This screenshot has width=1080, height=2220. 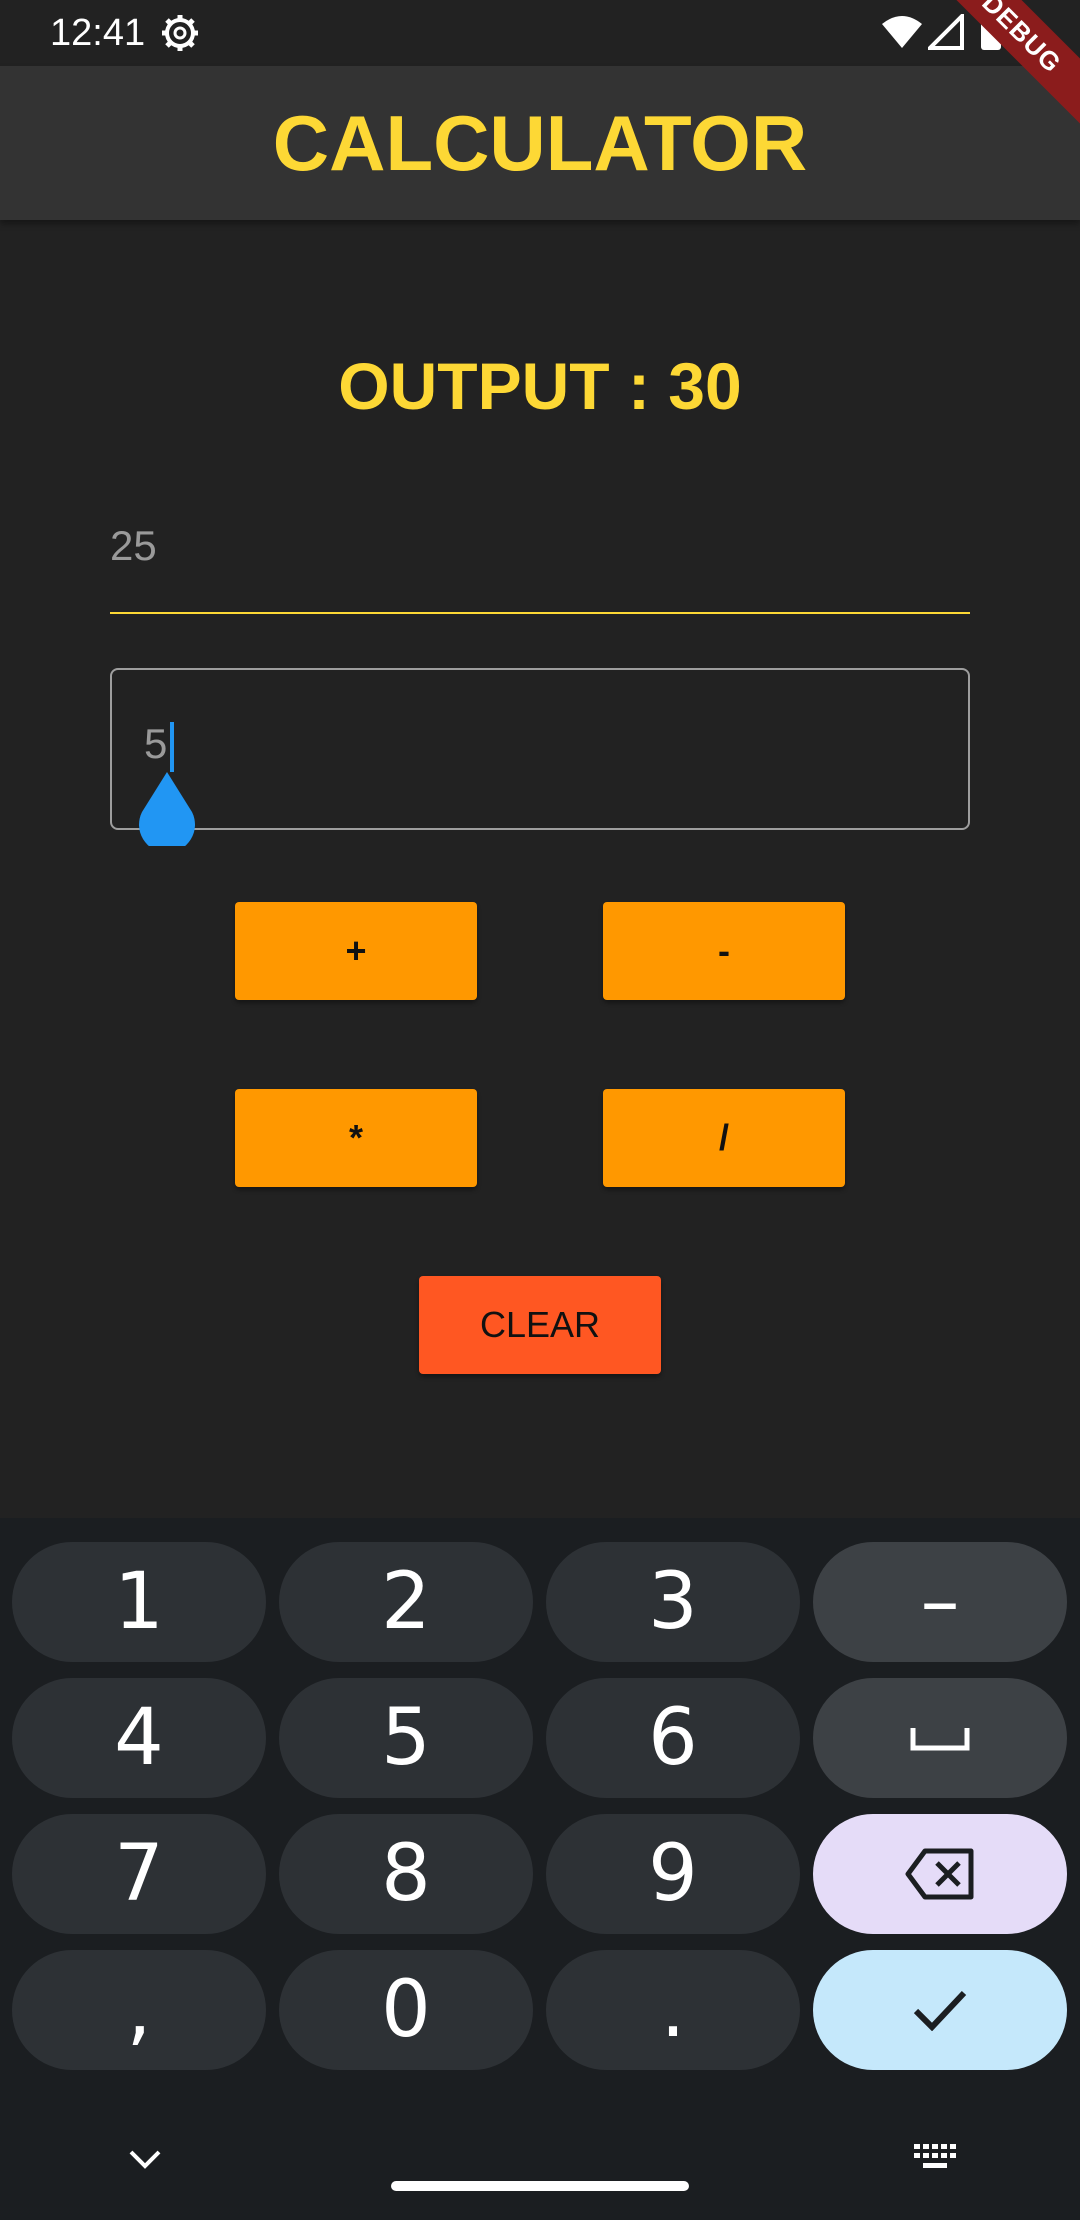 What do you see at coordinates (98, 33) in the screenshot?
I see `status-time: 12:41` at bounding box center [98, 33].